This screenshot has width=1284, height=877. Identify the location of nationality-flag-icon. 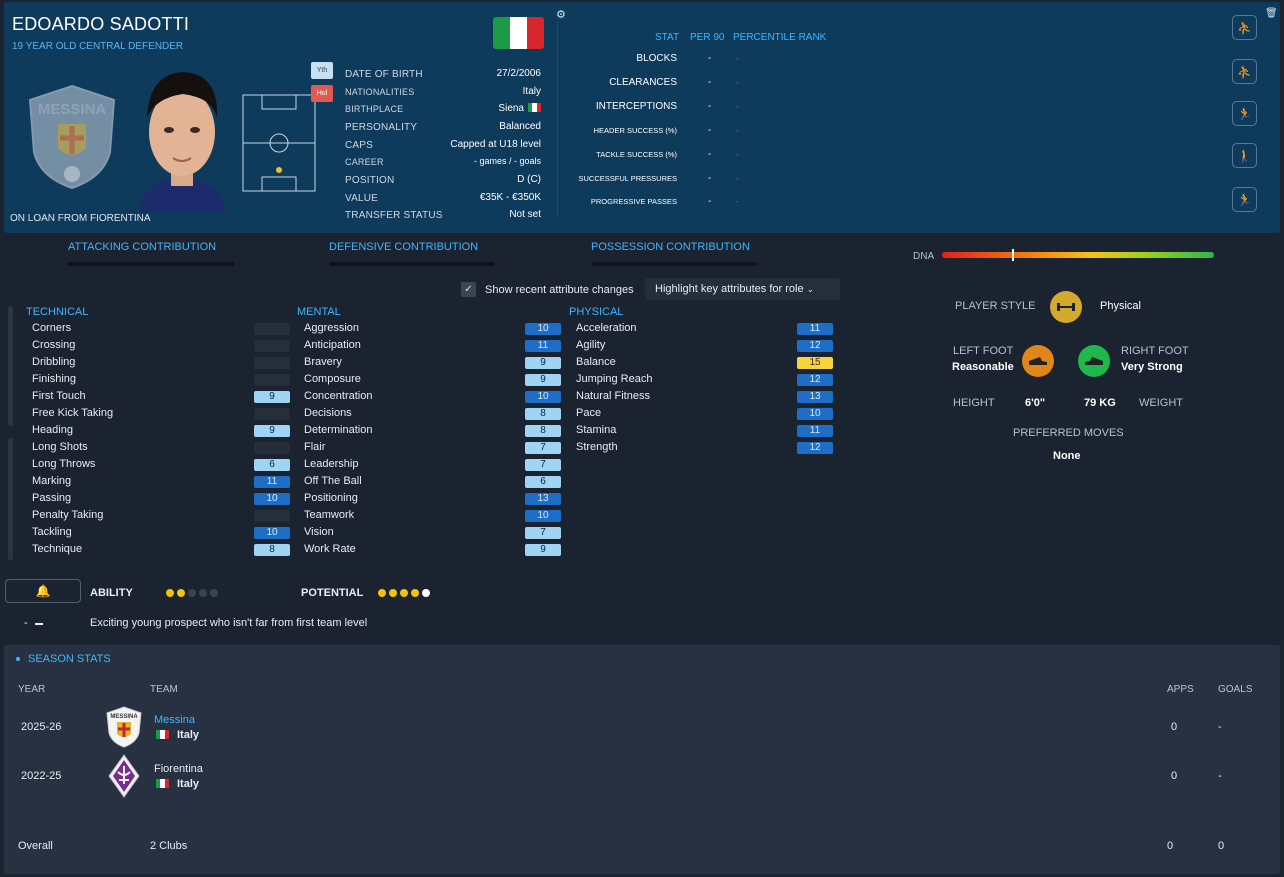
(518, 33).